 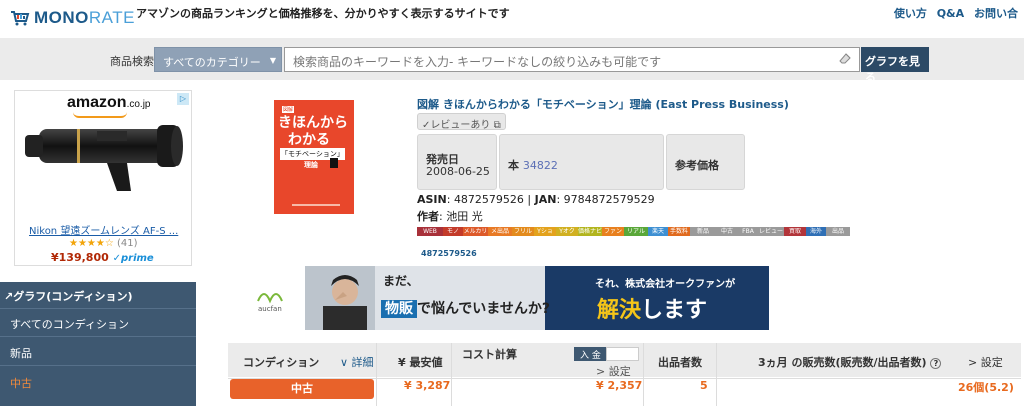 What do you see at coordinates (842, 362) in the screenshot?
I see `th-sales-text: 3ヵ月 の販売数(販売数/出品者数)` at bounding box center [842, 362].